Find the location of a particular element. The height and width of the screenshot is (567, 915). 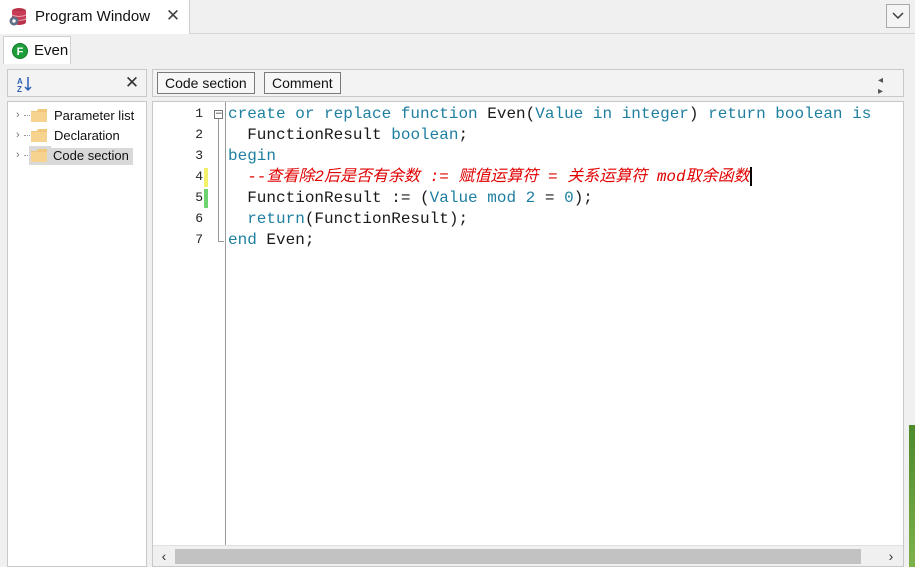

code-token: Even is located at coordinates (506, 114).